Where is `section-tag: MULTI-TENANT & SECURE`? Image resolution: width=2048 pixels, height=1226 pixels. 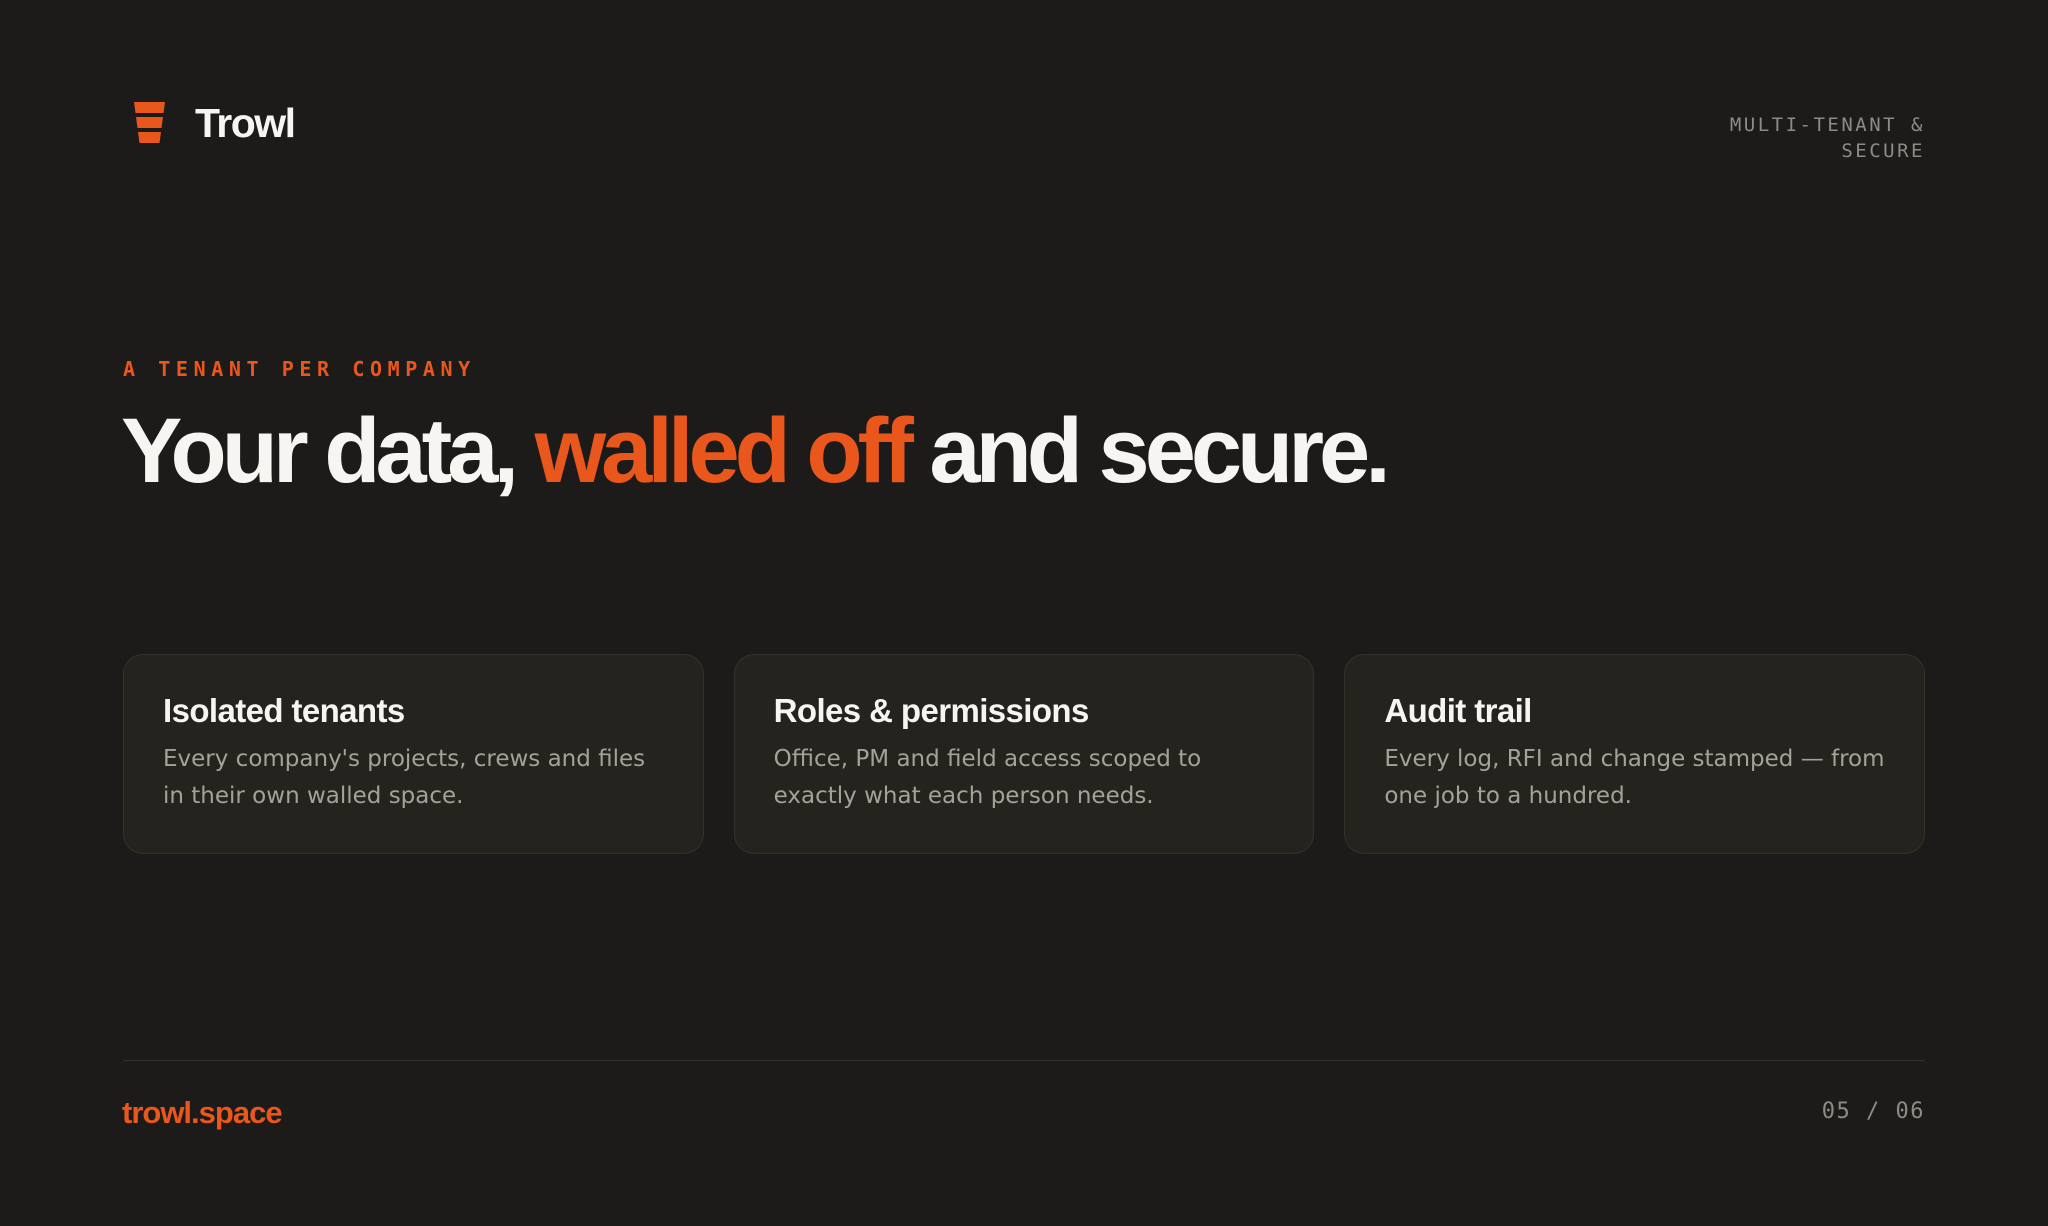 section-tag: MULTI-TENANT & SECURE is located at coordinates (1795, 138).